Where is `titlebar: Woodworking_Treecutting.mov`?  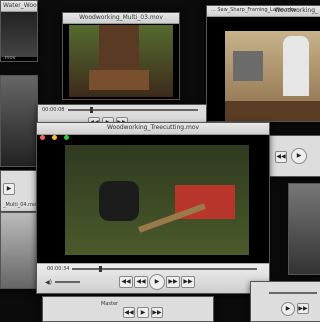 titlebar: Woodworking_Treecutting.mov is located at coordinates (153, 129).